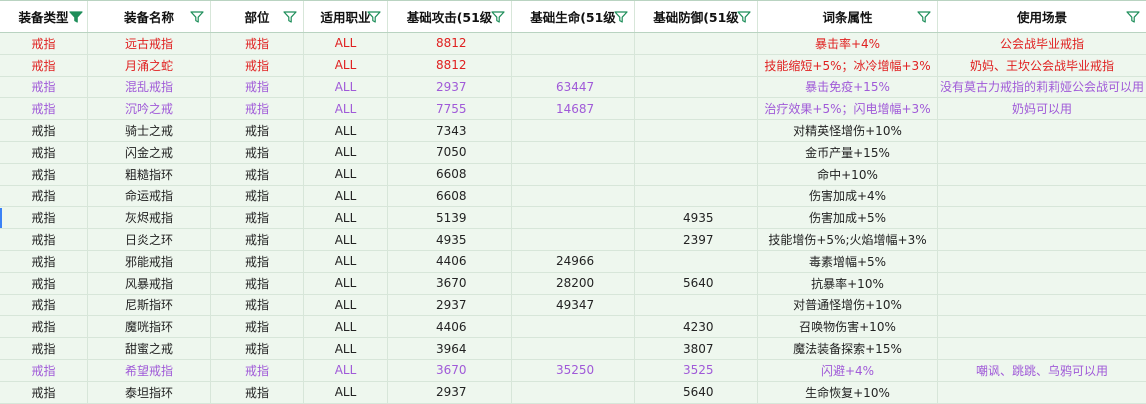 Image resolution: width=1146 pixels, height=404 pixels. What do you see at coordinates (848, 43) in the screenshot?
I see `table-cell: 暴击率+4%` at bounding box center [848, 43].